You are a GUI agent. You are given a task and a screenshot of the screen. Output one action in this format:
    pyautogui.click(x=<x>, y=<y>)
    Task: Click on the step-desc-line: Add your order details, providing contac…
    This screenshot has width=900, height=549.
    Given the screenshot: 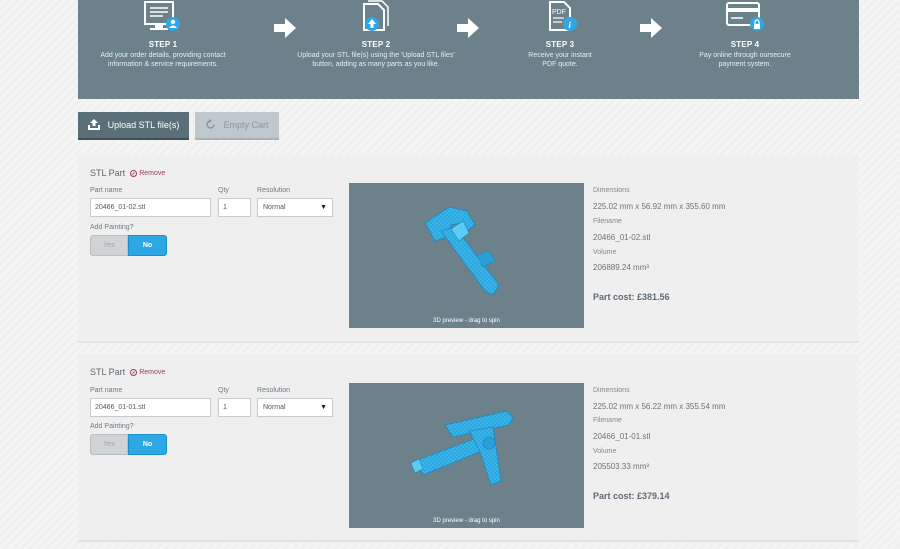 What is the action you would take?
    pyautogui.click(x=163, y=55)
    